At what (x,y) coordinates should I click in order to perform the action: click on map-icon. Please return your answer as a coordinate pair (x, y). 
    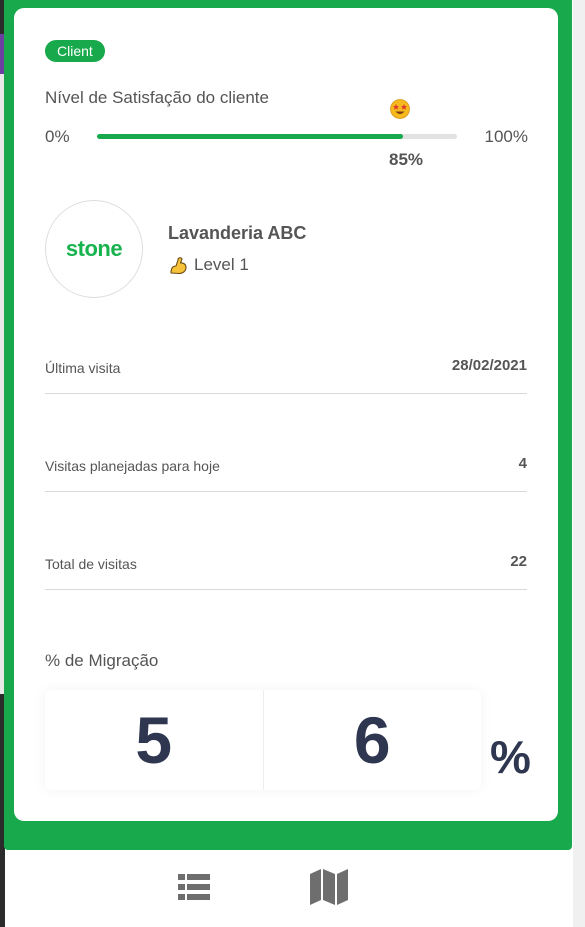
    Looking at the image, I should click on (329, 887).